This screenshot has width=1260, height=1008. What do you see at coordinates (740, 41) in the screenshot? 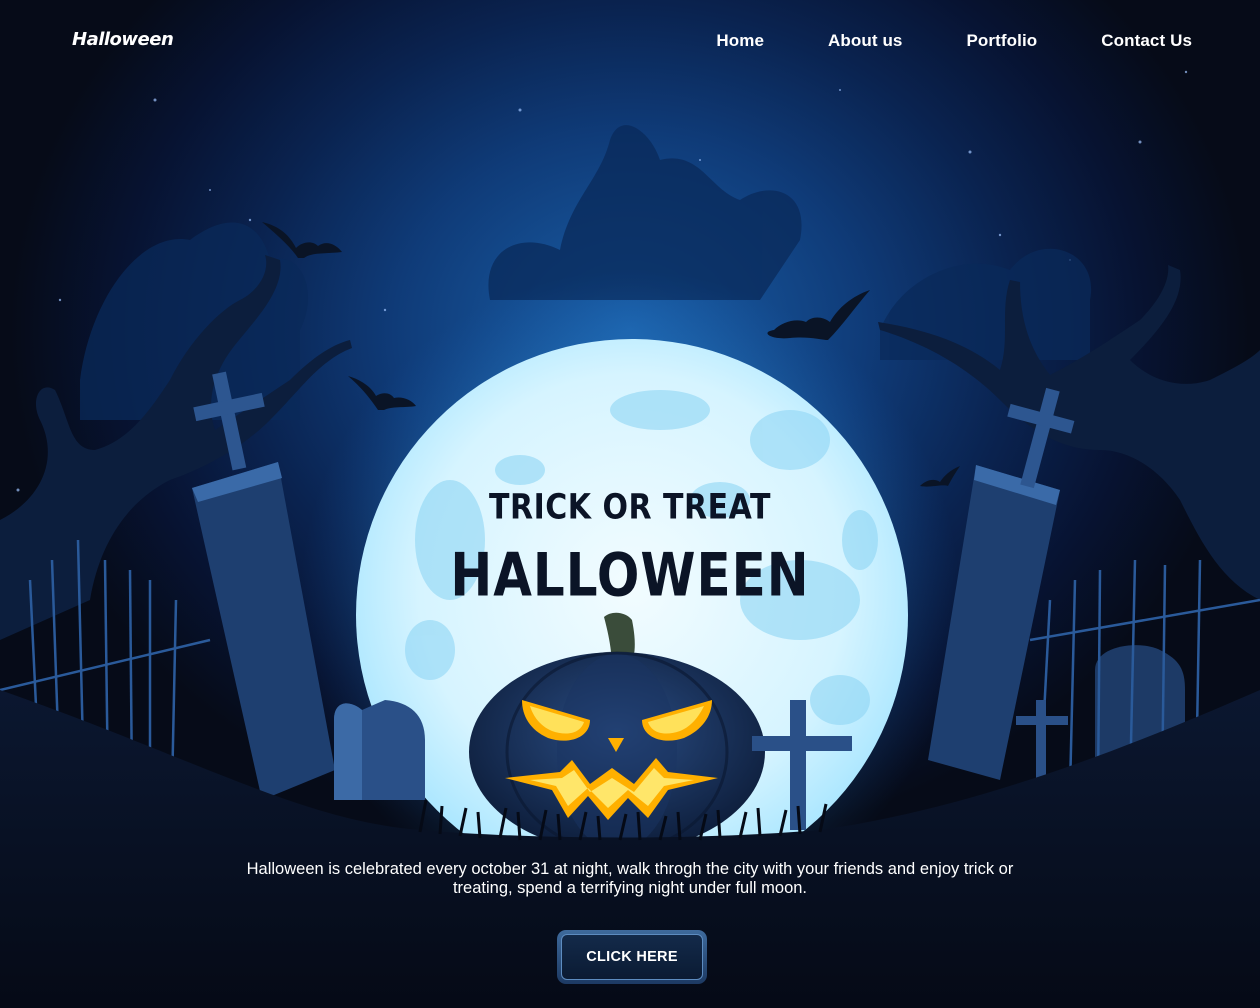
I see `nav-item-home: Home` at bounding box center [740, 41].